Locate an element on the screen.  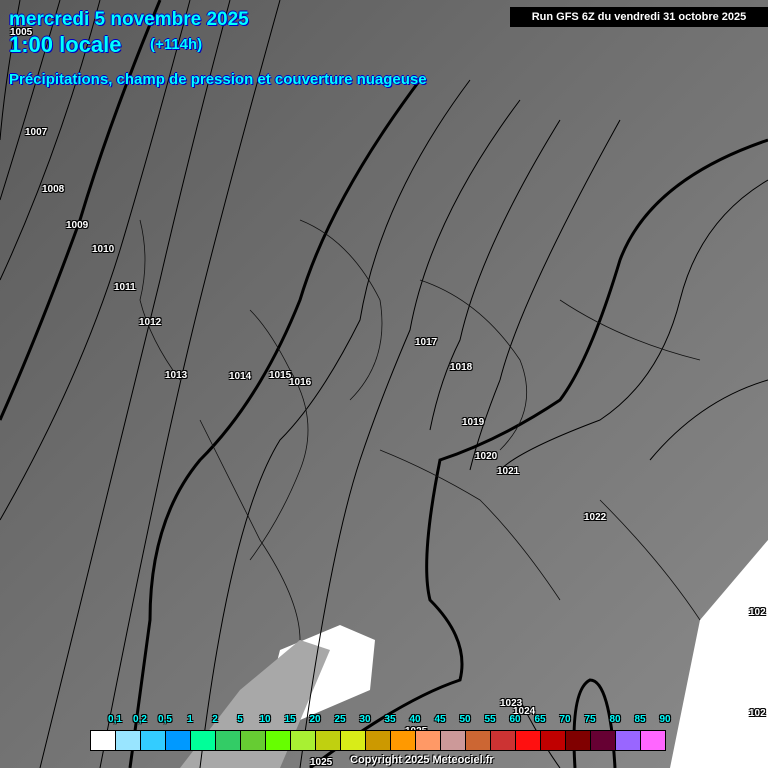
forecast-lead-time: (+114h) is located at coordinates (176, 44).